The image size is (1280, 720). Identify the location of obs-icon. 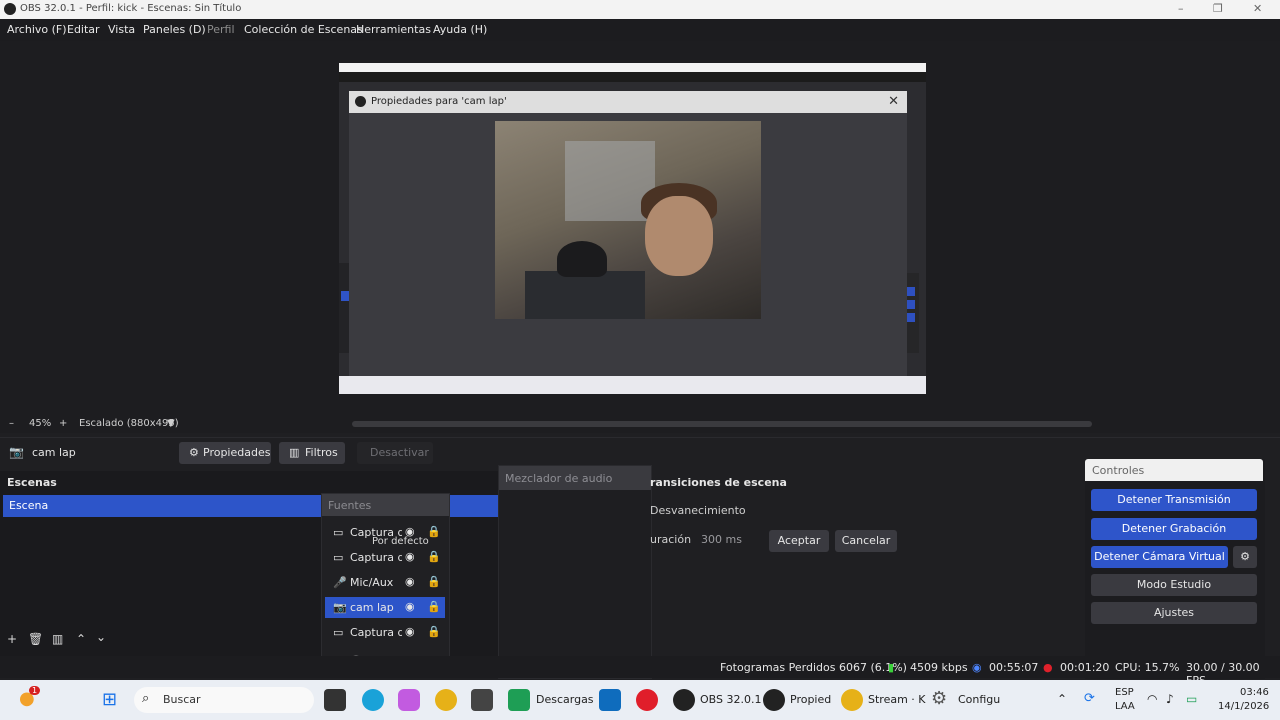
(684, 700).